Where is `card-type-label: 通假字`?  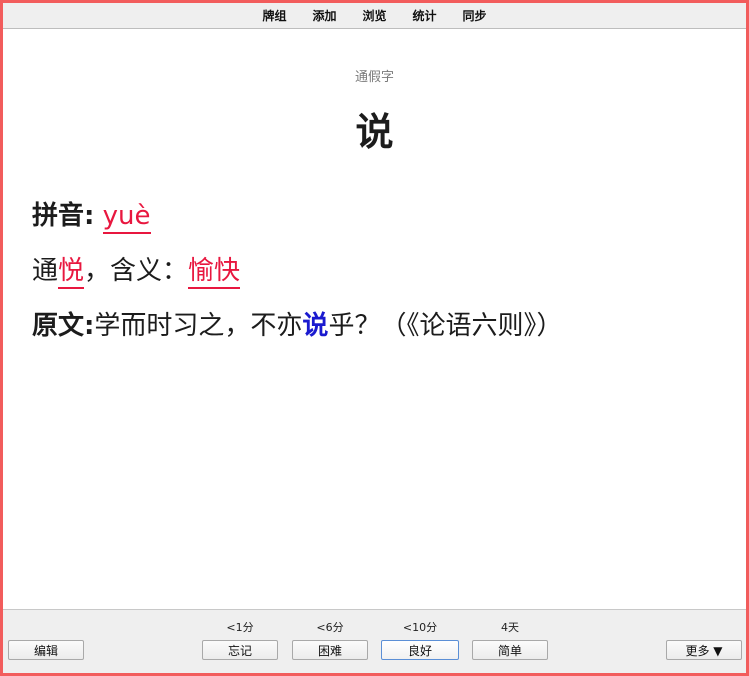 card-type-label: 通假字 is located at coordinates (374, 77).